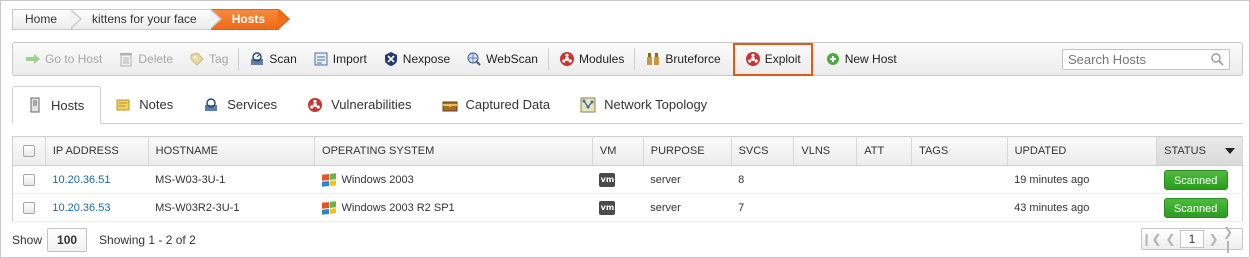  What do you see at coordinates (68, 105) in the screenshot?
I see `tab-hosts-label: Hosts` at bounding box center [68, 105].